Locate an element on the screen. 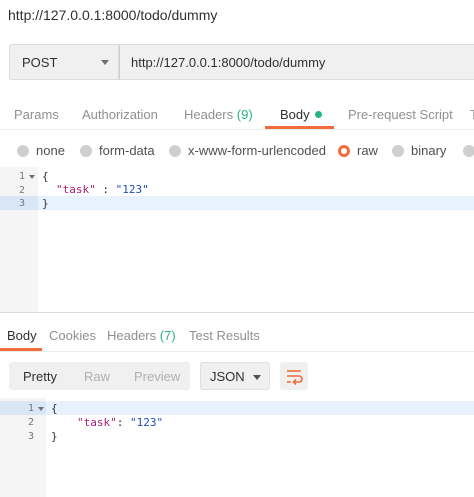  wrap-lines-icon is located at coordinates (295, 378).